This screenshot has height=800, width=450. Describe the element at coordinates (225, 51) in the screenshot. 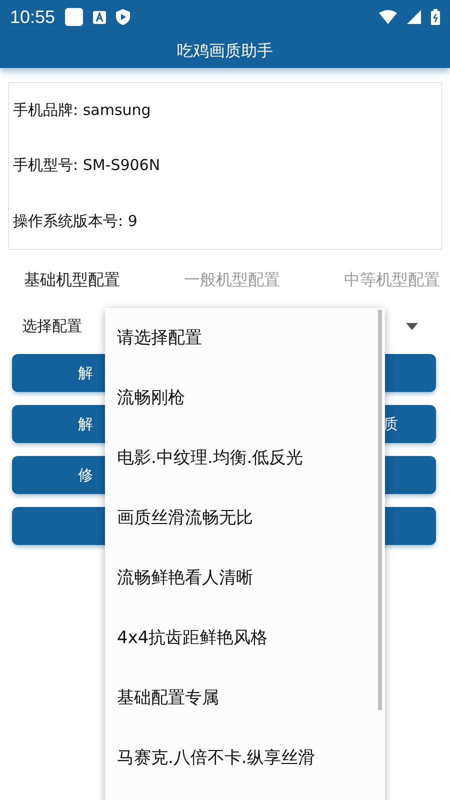

I see `app-title: 吃鸡画质助手` at that location.